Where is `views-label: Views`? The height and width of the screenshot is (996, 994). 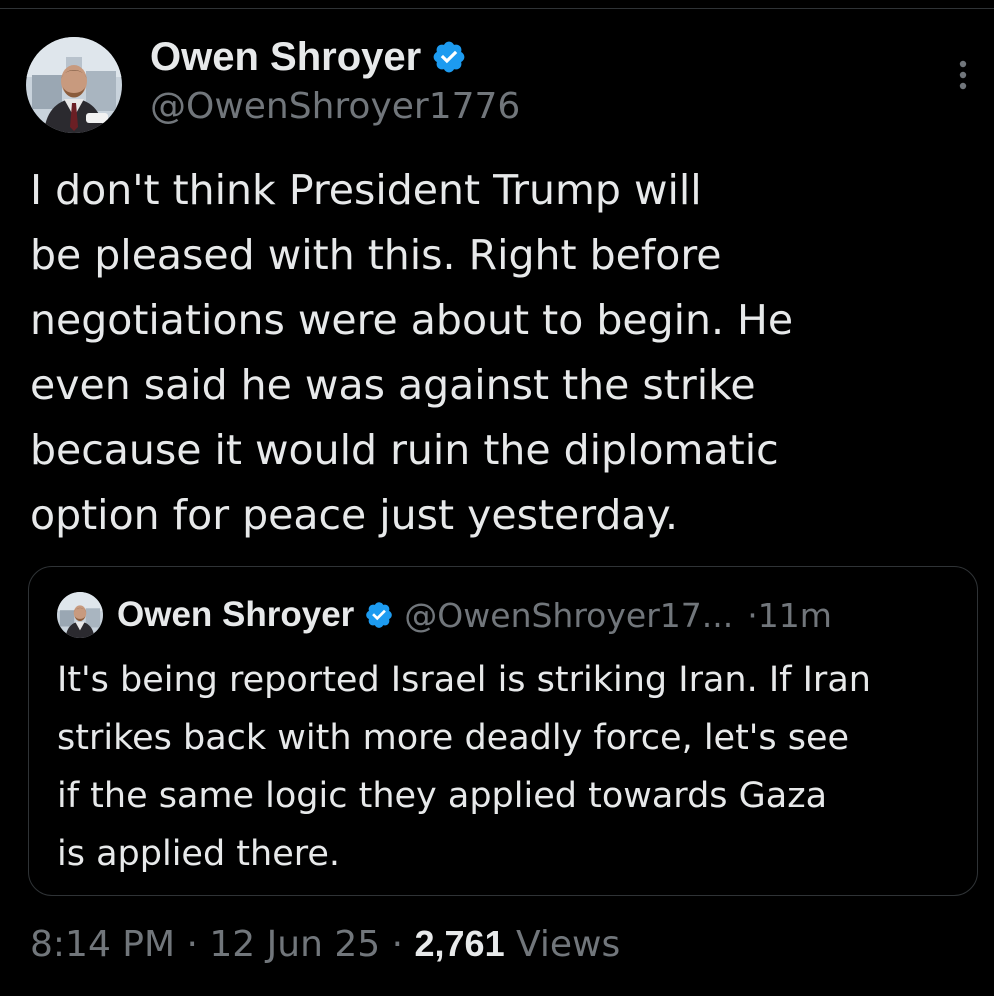 views-label: Views is located at coordinates (562, 944).